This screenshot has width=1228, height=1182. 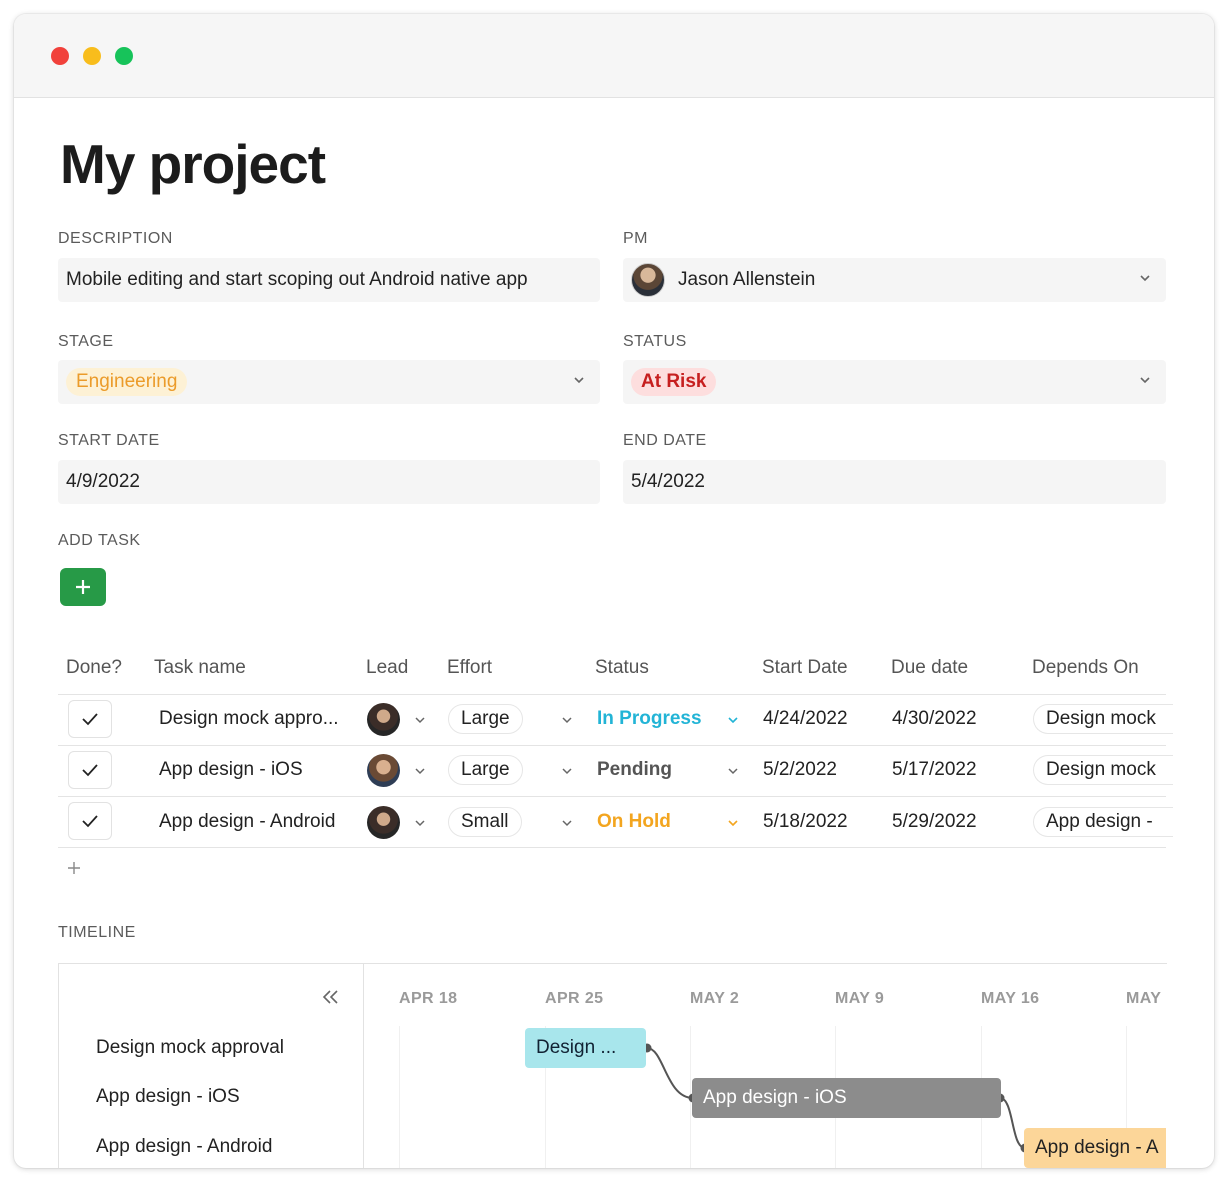 What do you see at coordinates (190, 1047) in the screenshot?
I see `timeline-task-name: Design mock approval` at bounding box center [190, 1047].